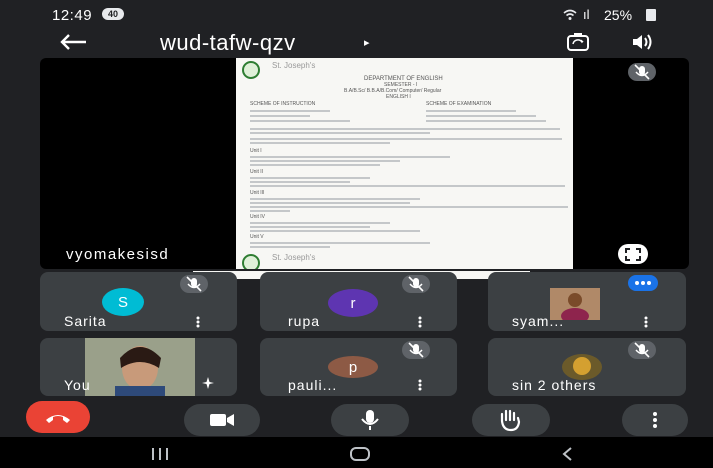 This screenshot has width=713, height=468. What do you see at coordinates (72, 15) in the screenshot?
I see `clock: 12:49` at bounding box center [72, 15].